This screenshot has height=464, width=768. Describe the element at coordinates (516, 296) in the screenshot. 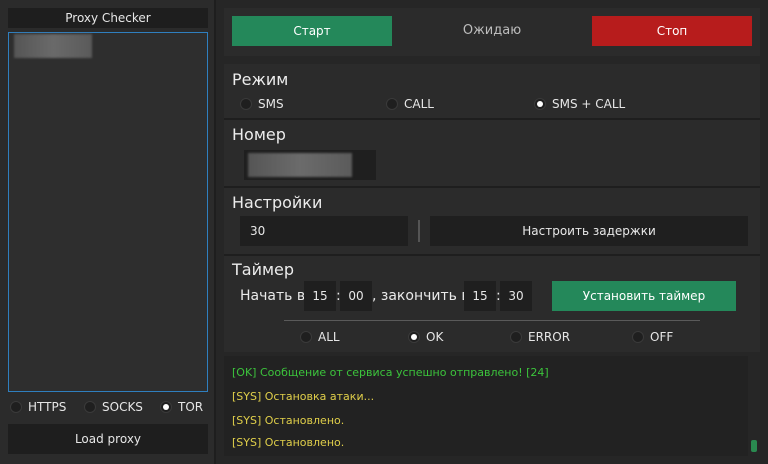

I see `end-minute-input: 30` at that location.